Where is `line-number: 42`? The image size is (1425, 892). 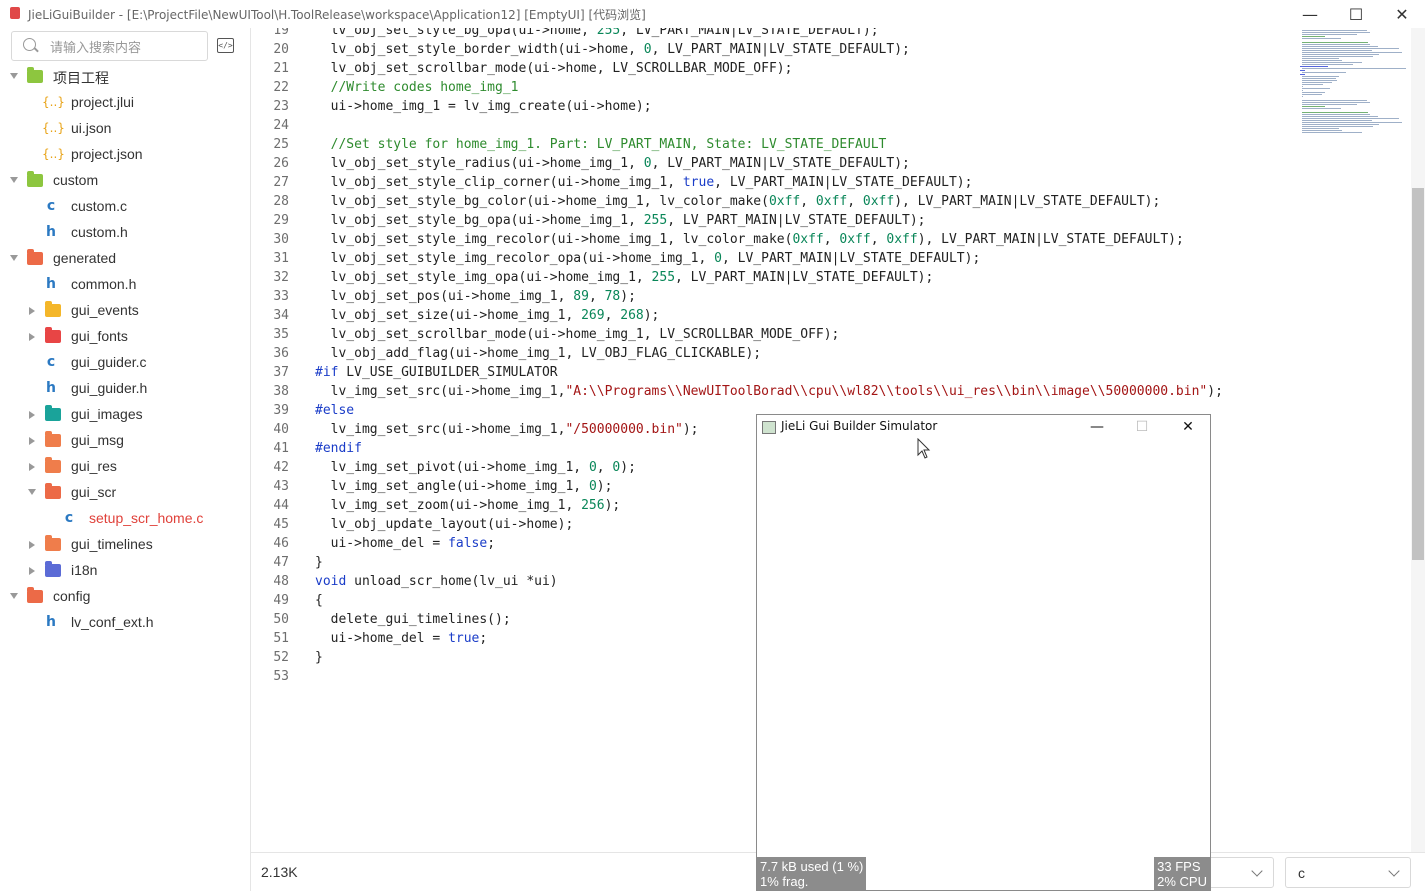 line-number: 42 is located at coordinates (281, 467).